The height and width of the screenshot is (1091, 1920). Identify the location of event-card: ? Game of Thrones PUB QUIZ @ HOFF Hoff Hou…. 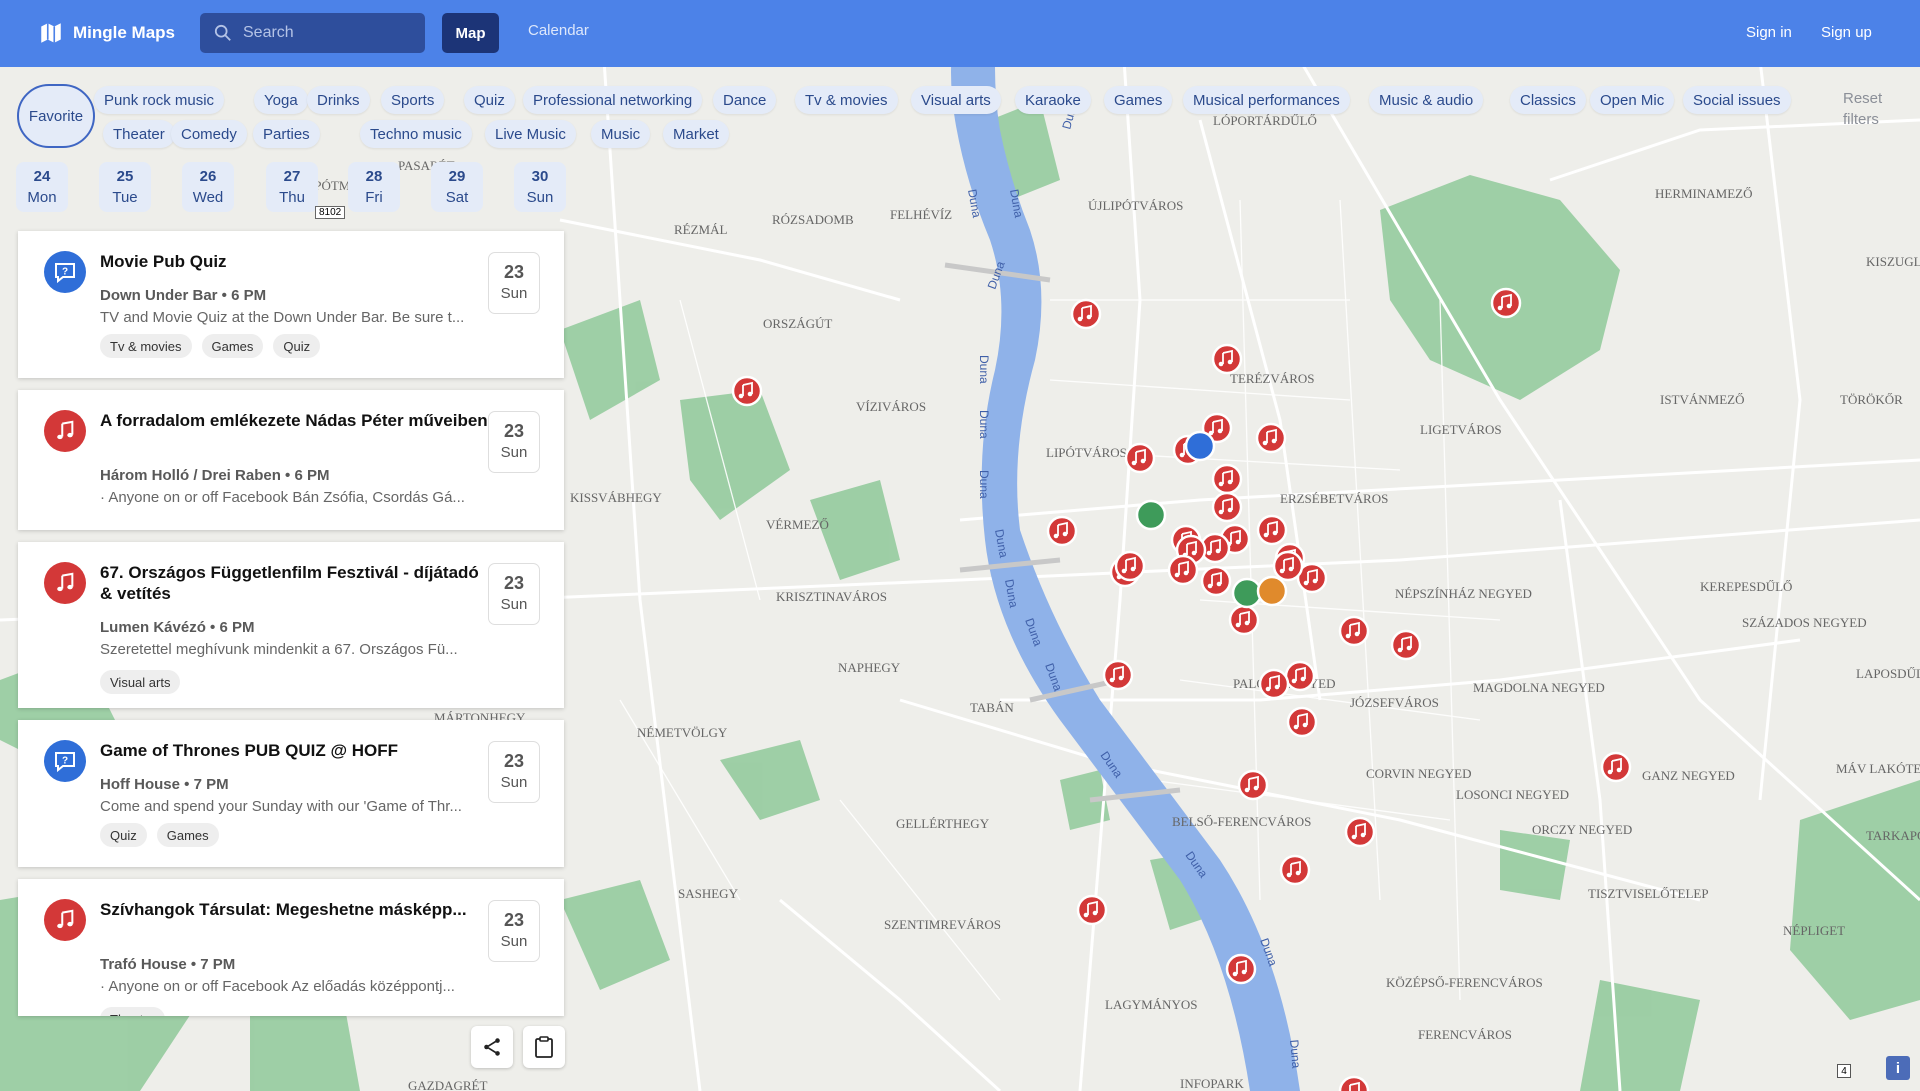
(291, 793).